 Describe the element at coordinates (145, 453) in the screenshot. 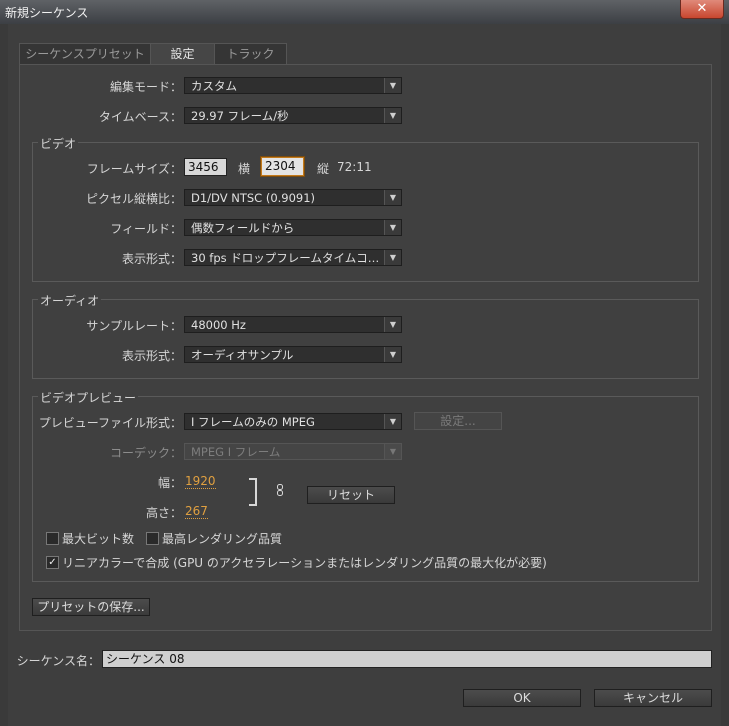

I see `codec-label: コーデック：` at that location.